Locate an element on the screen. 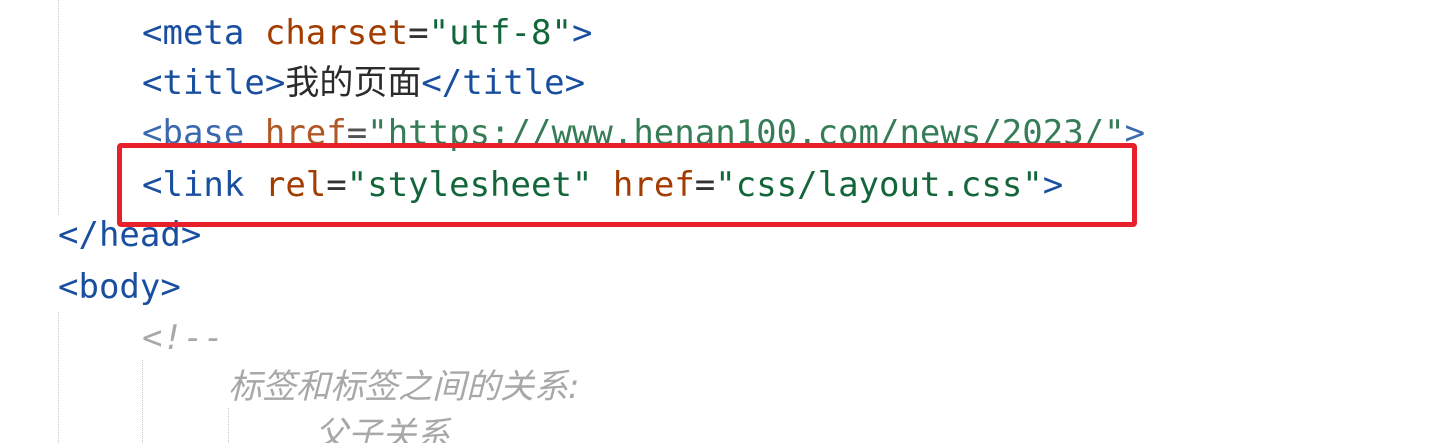 Image resolution: width=1438 pixels, height=443 pixels. highlight-annotation-box is located at coordinates (627, 185).